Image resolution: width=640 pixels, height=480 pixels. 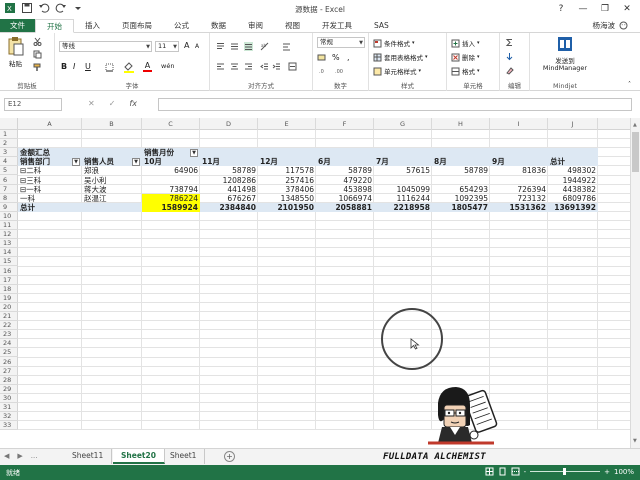 What do you see at coordinates (9, 235) in the screenshot?
I see `row-header-12: 12` at bounding box center [9, 235].